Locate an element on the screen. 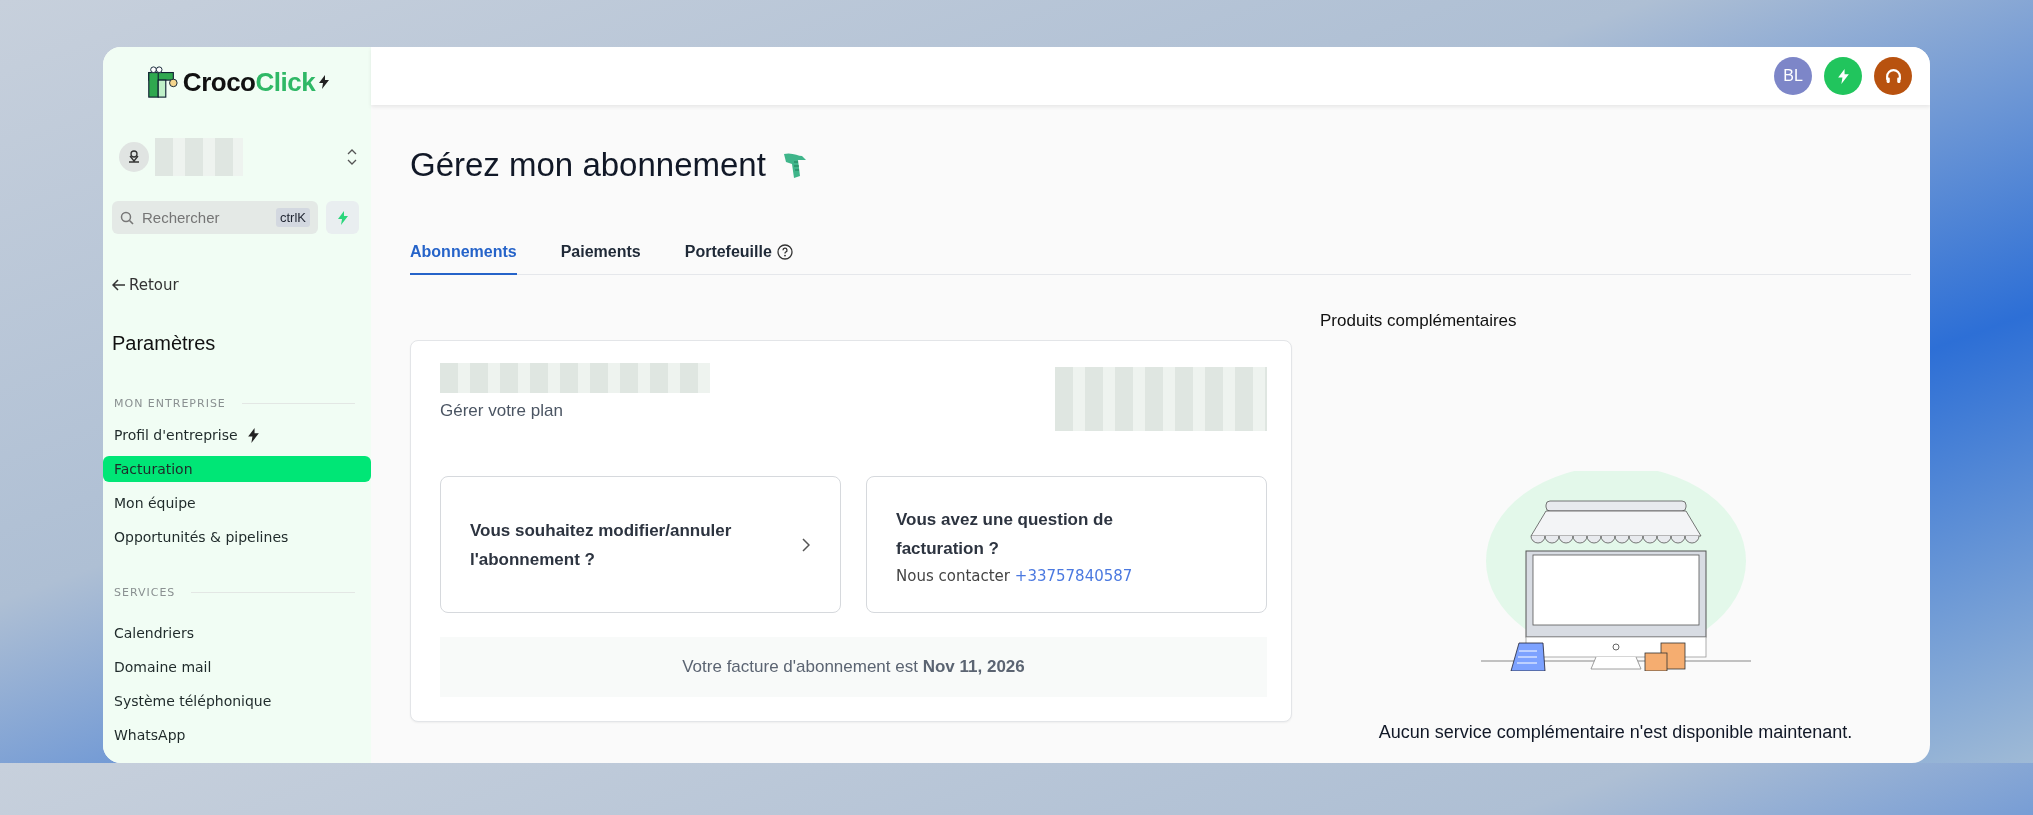 This screenshot has height=815, width=2033. sidebar-item: Domaine mail is located at coordinates (237, 667).